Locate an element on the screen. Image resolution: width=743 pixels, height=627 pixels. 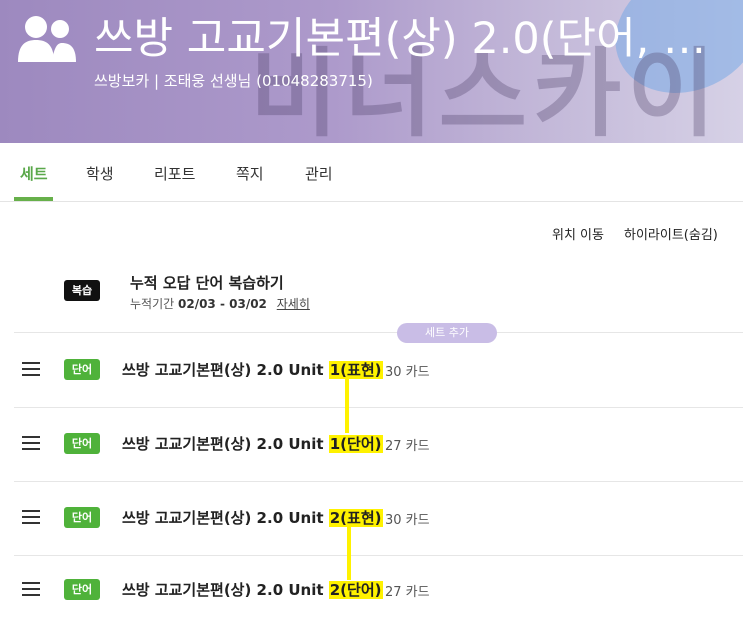
move-position-button: 위치 이동 is located at coordinates (578, 233).